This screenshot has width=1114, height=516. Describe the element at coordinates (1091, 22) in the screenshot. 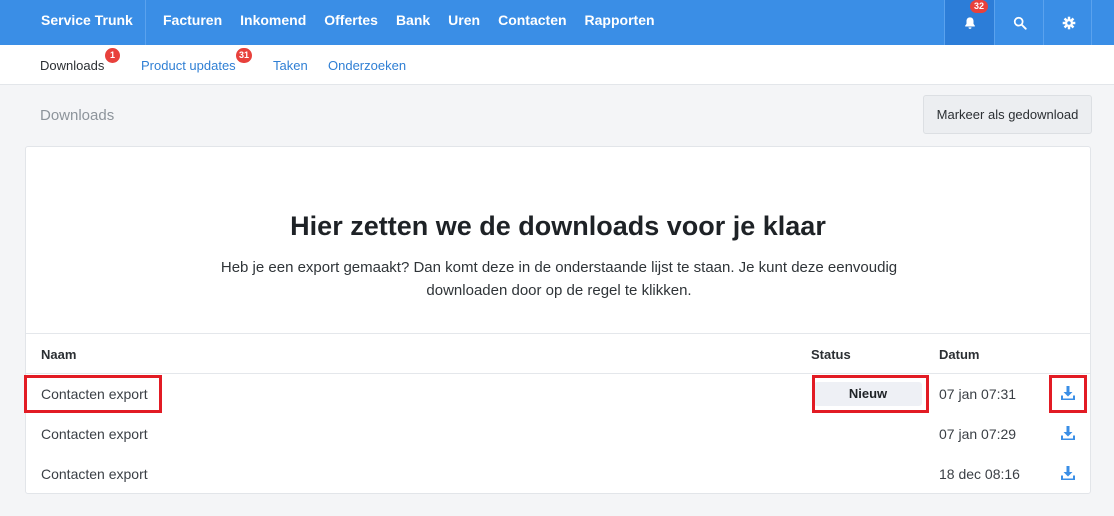

I see `toolbar-divider` at that location.